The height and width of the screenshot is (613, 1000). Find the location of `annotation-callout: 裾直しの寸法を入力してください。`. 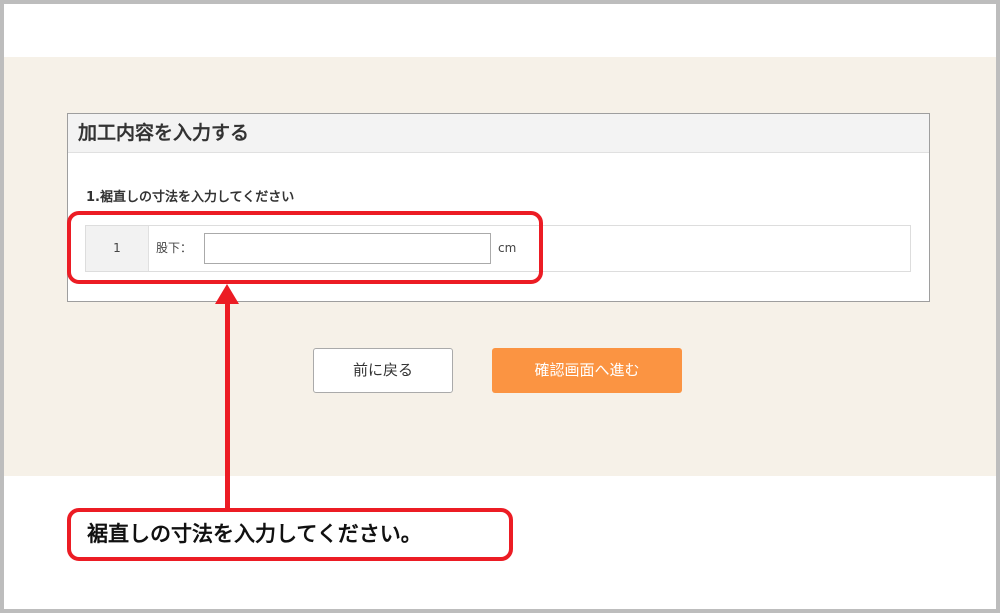

annotation-callout: 裾直しの寸法を入力してください。 is located at coordinates (290, 534).